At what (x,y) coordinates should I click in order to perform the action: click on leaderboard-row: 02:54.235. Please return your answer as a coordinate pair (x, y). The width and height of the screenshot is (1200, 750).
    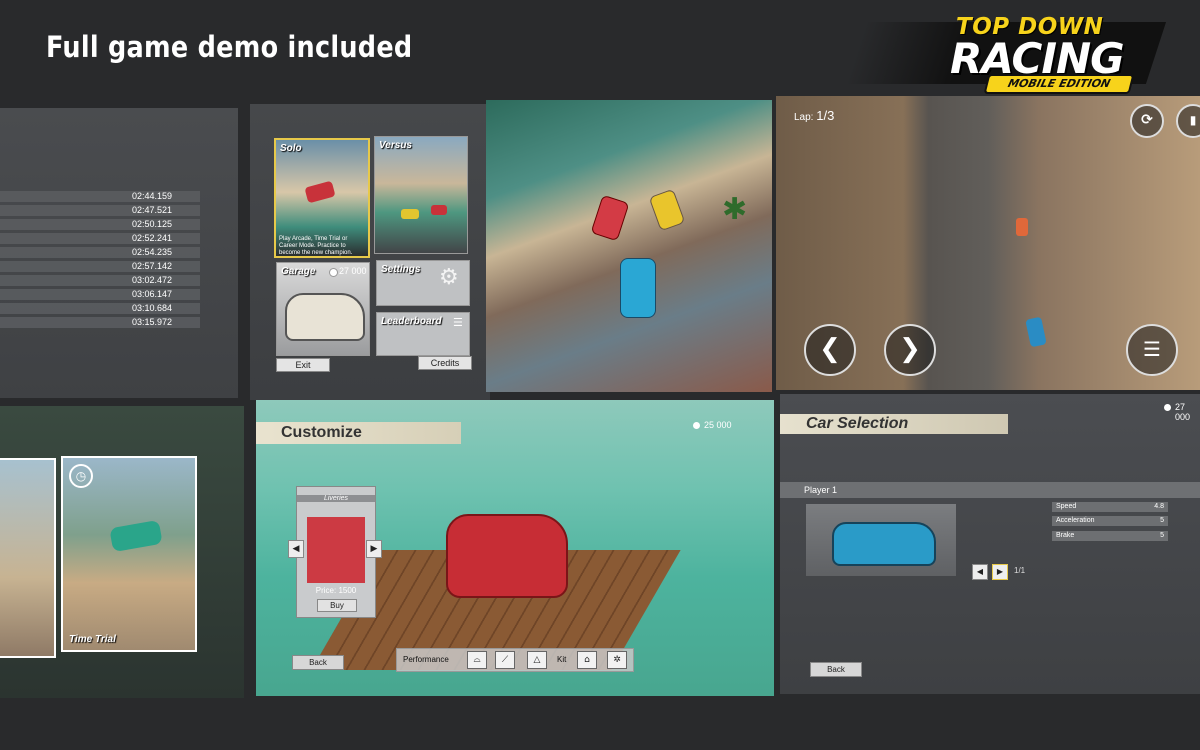
    Looking at the image, I should click on (100, 252).